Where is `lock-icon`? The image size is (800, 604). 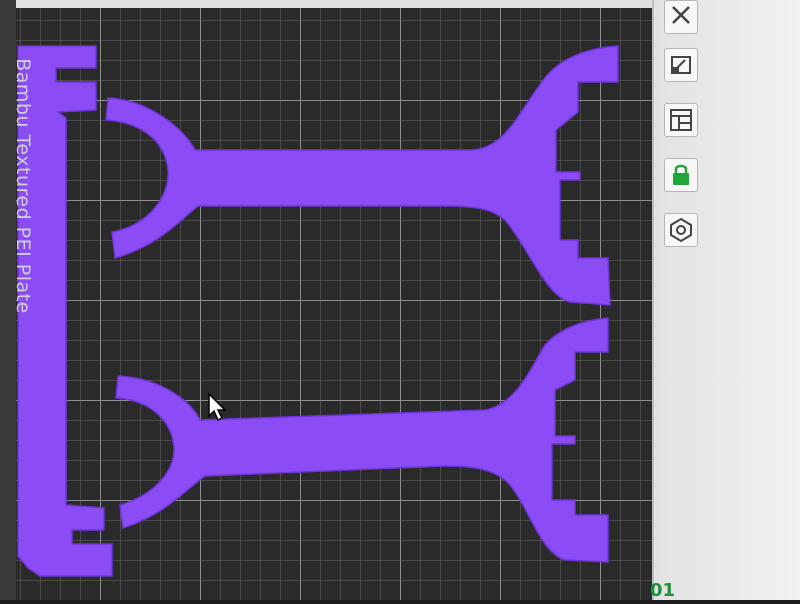 lock-icon is located at coordinates (681, 174).